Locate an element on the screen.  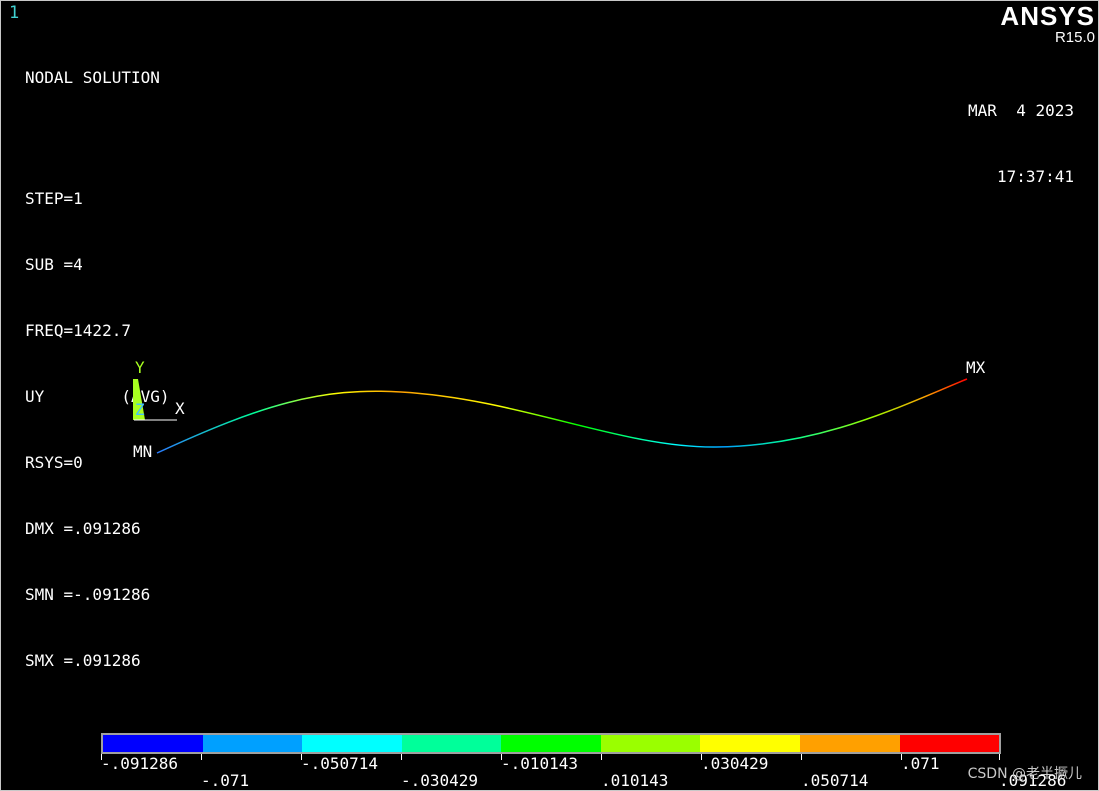
legend-label: .030429 is located at coordinates (735, 763).